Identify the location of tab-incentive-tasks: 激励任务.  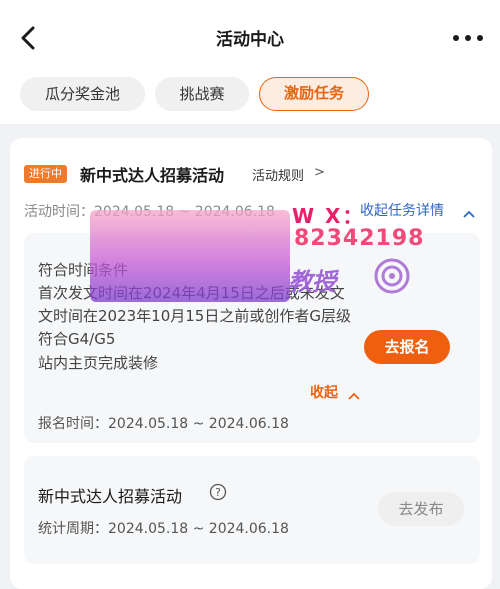
(314, 94).